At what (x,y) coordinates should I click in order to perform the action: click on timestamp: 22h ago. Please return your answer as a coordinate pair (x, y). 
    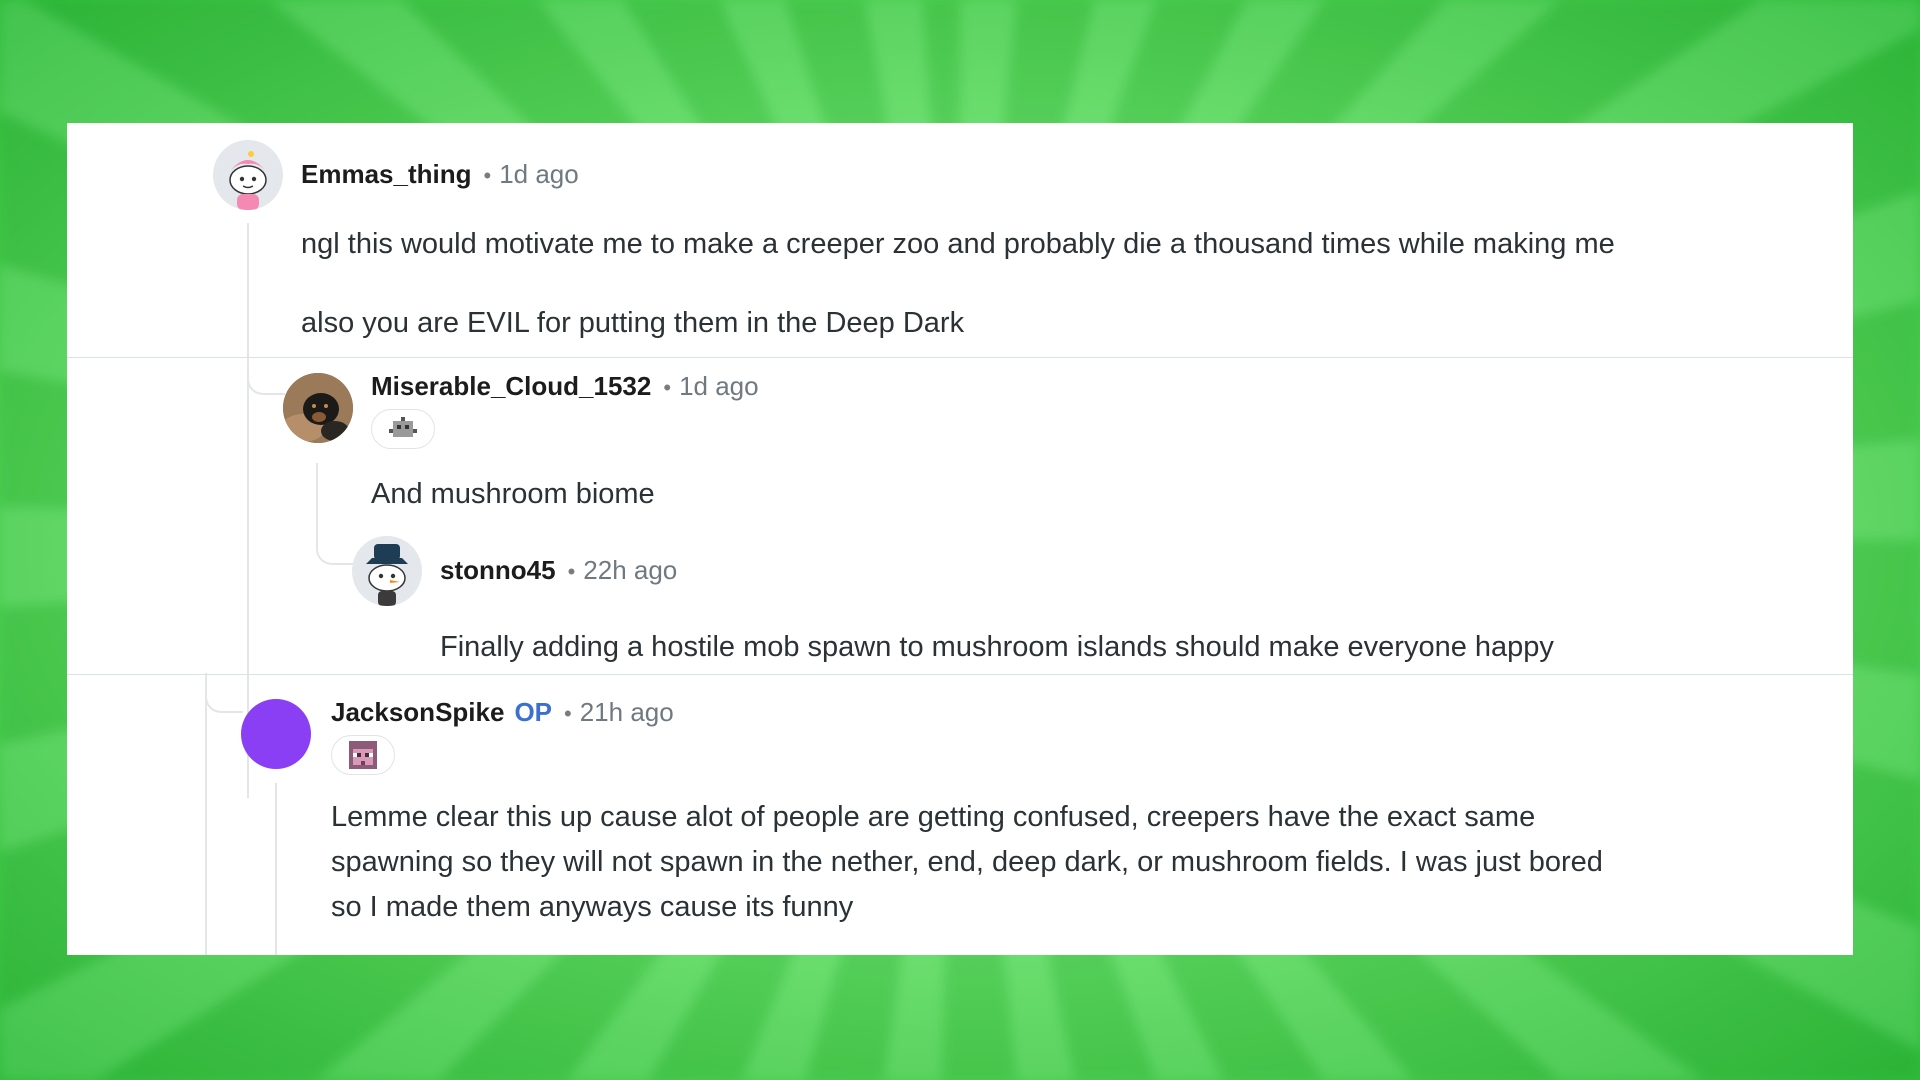
    Looking at the image, I should click on (630, 570).